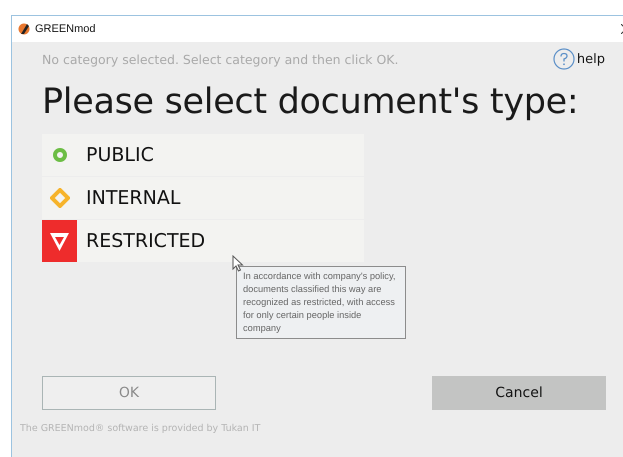  Describe the element at coordinates (238, 263) in the screenshot. I see `mouse-pointer-icon` at that location.